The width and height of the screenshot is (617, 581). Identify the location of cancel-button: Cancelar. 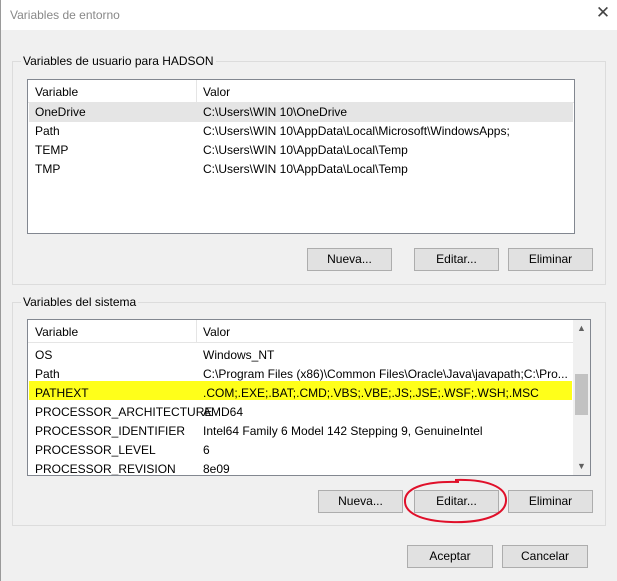
(545, 556).